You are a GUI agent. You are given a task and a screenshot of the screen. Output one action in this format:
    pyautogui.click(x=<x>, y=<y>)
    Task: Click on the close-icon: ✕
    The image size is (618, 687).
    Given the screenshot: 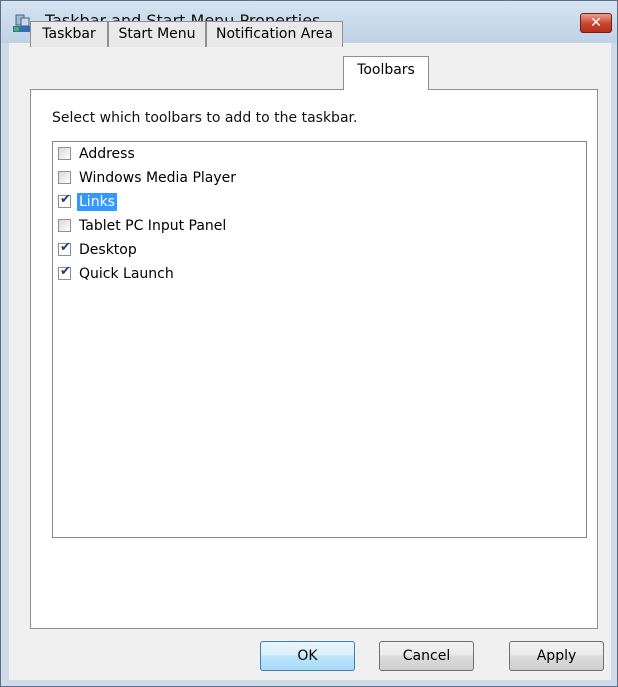 What is the action you would take?
    pyautogui.click(x=596, y=23)
    